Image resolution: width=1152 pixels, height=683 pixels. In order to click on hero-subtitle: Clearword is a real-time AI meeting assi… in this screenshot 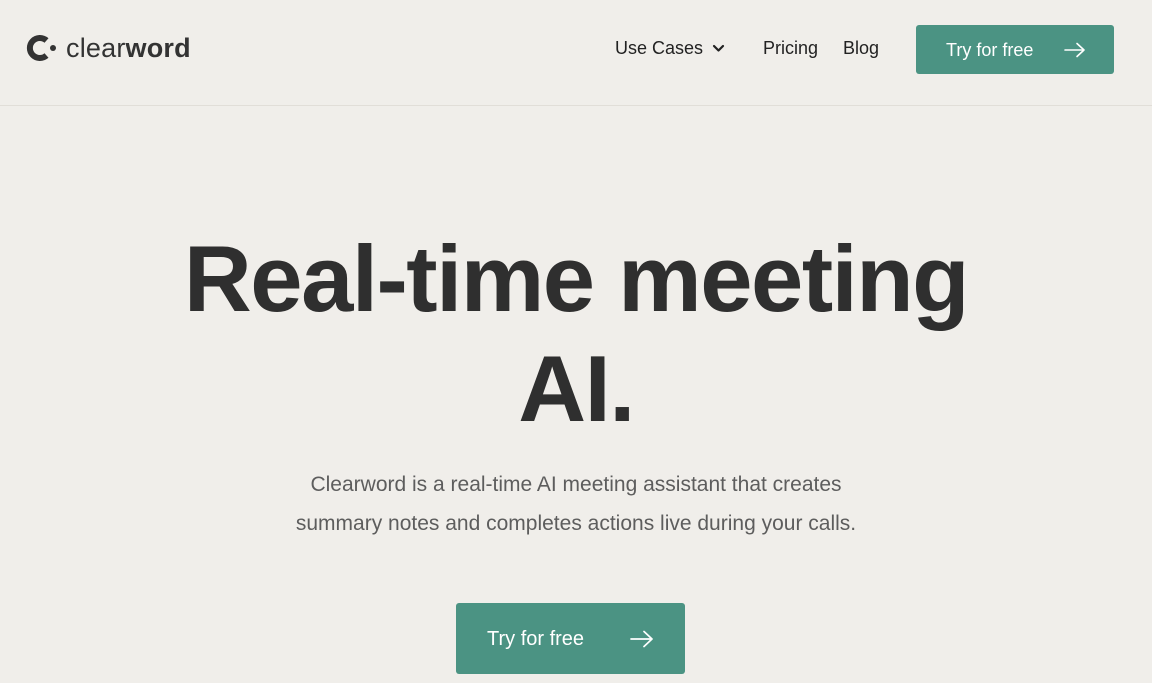, I will do `click(576, 504)`.